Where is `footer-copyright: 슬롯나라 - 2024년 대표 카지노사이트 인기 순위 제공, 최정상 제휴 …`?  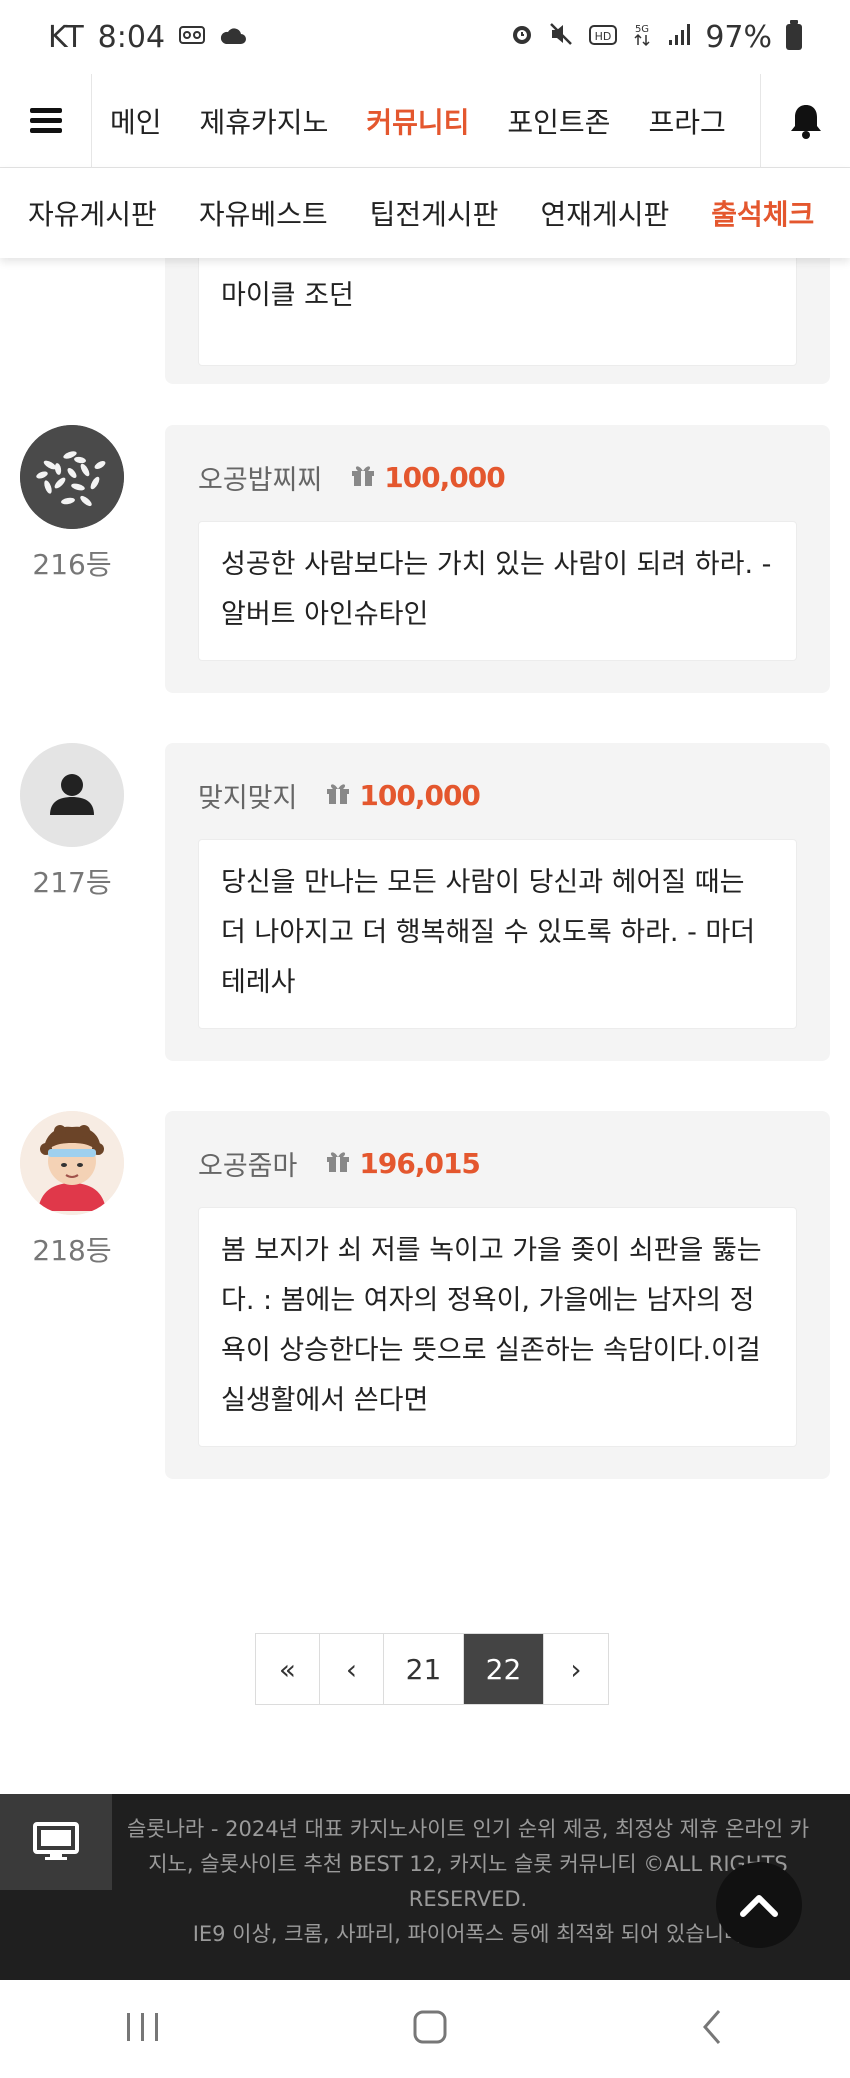
footer-copyright: 슬롯나라 - 2024년 대표 카지노사이트 인기 순위 제공, 최정상 제휴 … is located at coordinates (468, 1864).